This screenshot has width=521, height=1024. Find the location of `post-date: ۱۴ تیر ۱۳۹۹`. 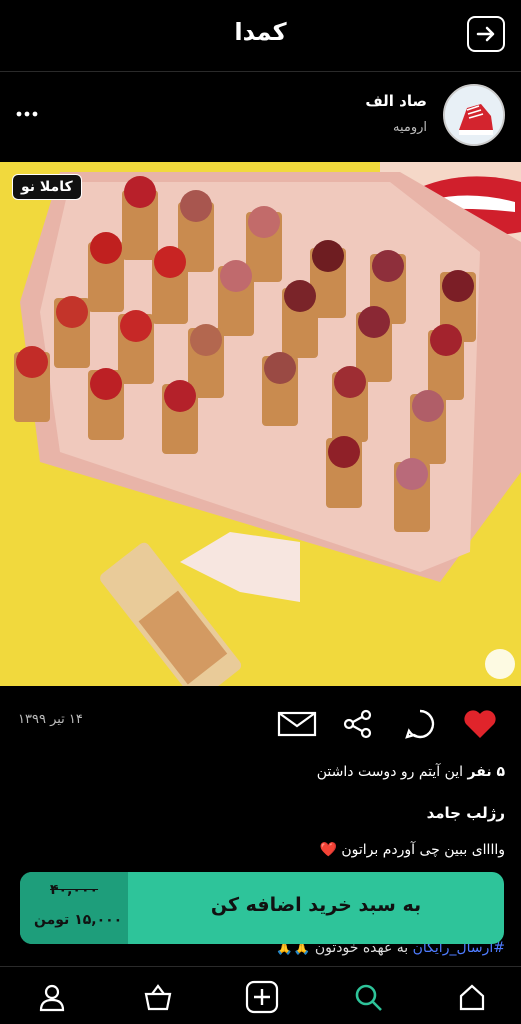

post-date: ۱۴ تیر ۱۳۹۹ is located at coordinates (50, 719).